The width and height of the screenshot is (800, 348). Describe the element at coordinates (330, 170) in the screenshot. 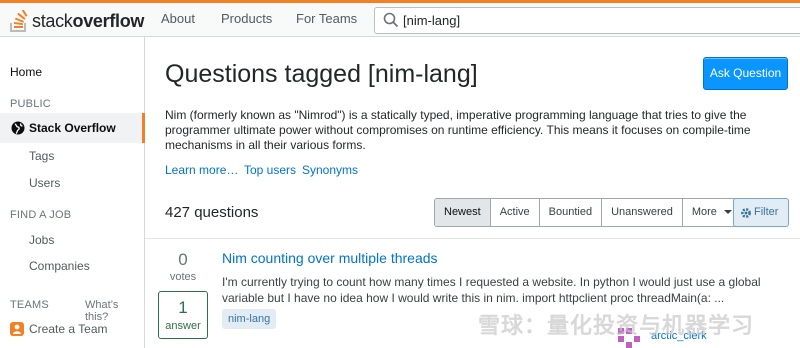

I see `synonyms-link: Synonyms` at that location.